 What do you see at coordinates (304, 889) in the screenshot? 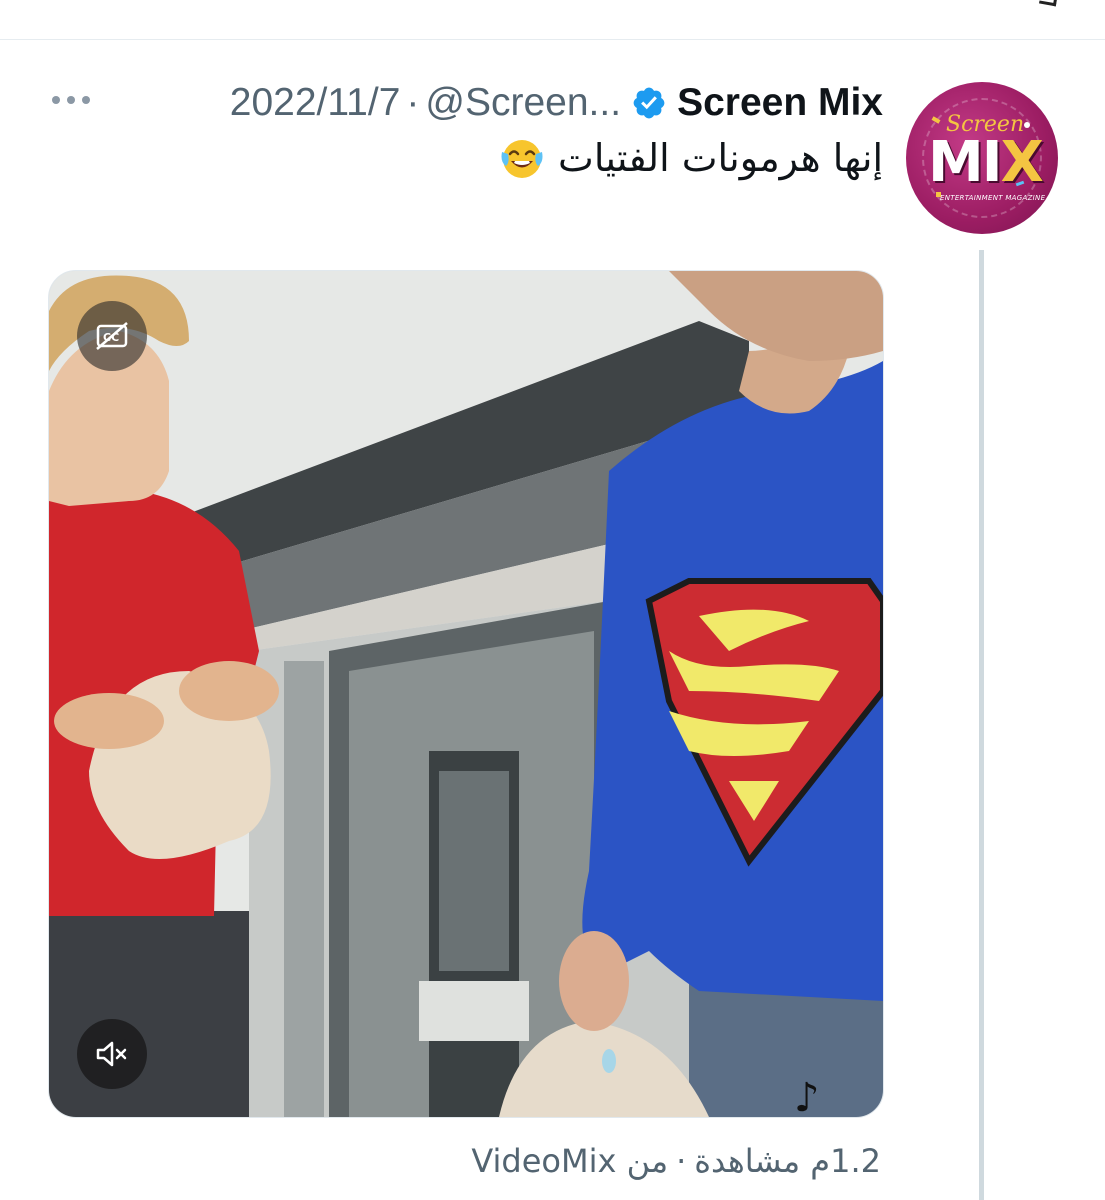
I see `video-window-frame` at bounding box center [304, 889].